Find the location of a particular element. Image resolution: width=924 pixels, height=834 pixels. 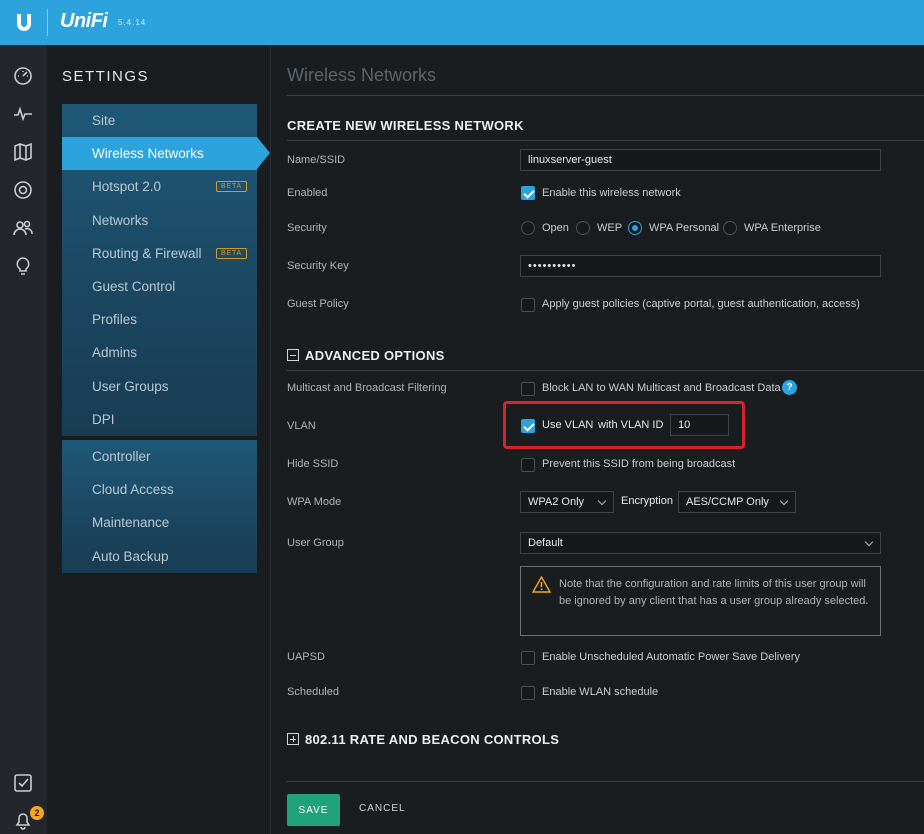

hide-ssid-label: Hide SSID is located at coordinates (313, 464).